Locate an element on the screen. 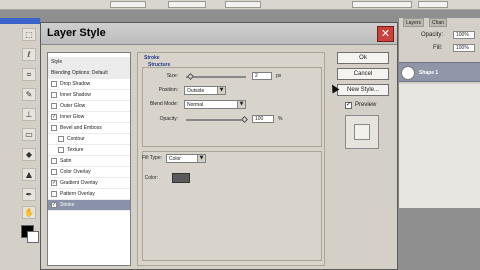 The width and height of the screenshot is (480, 270). style-list-label: Inner Shadow is located at coordinates (75, 95).